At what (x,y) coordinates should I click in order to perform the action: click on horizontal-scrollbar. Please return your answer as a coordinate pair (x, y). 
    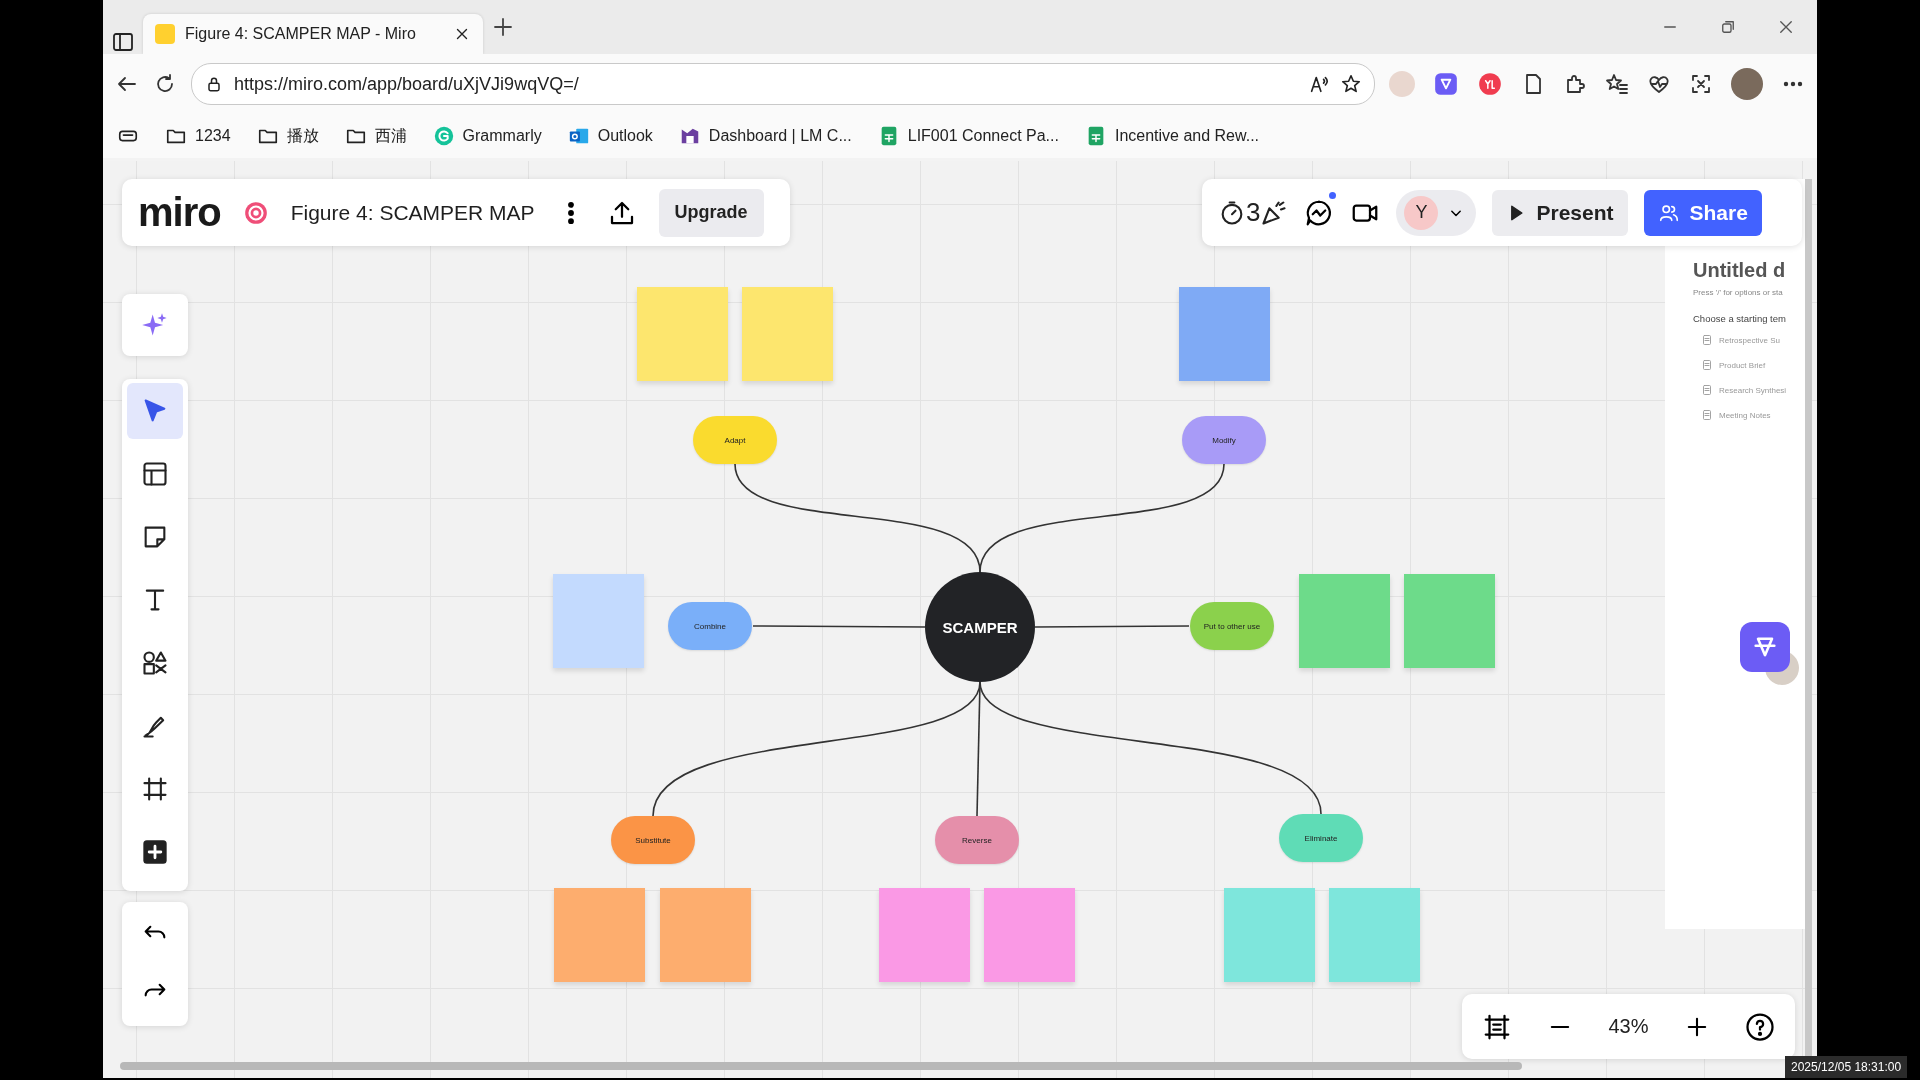
    Looking at the image, I should click on (821, 1066).